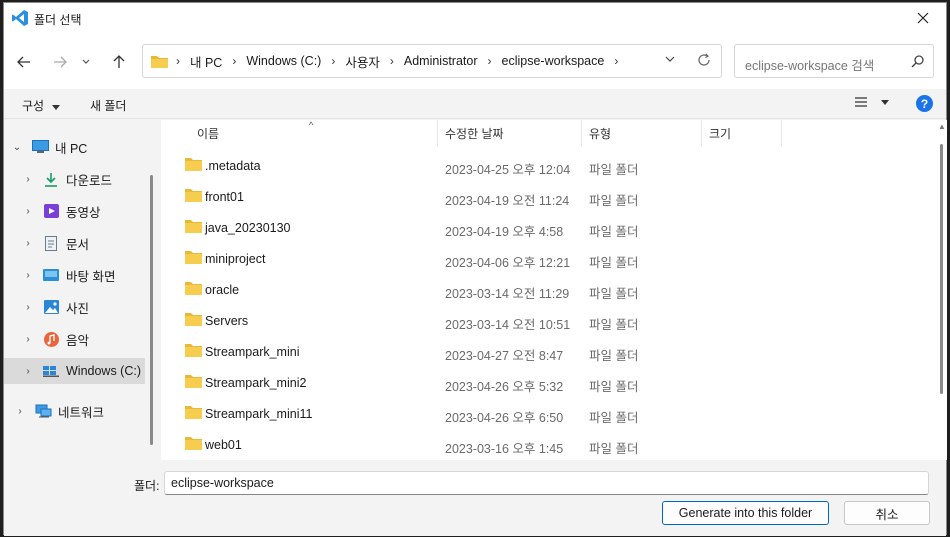 The height and width of the screenshot is (537, 950). I want to click on nav-item-this-pc: ⌄ 내 PC, so click(74, 147).